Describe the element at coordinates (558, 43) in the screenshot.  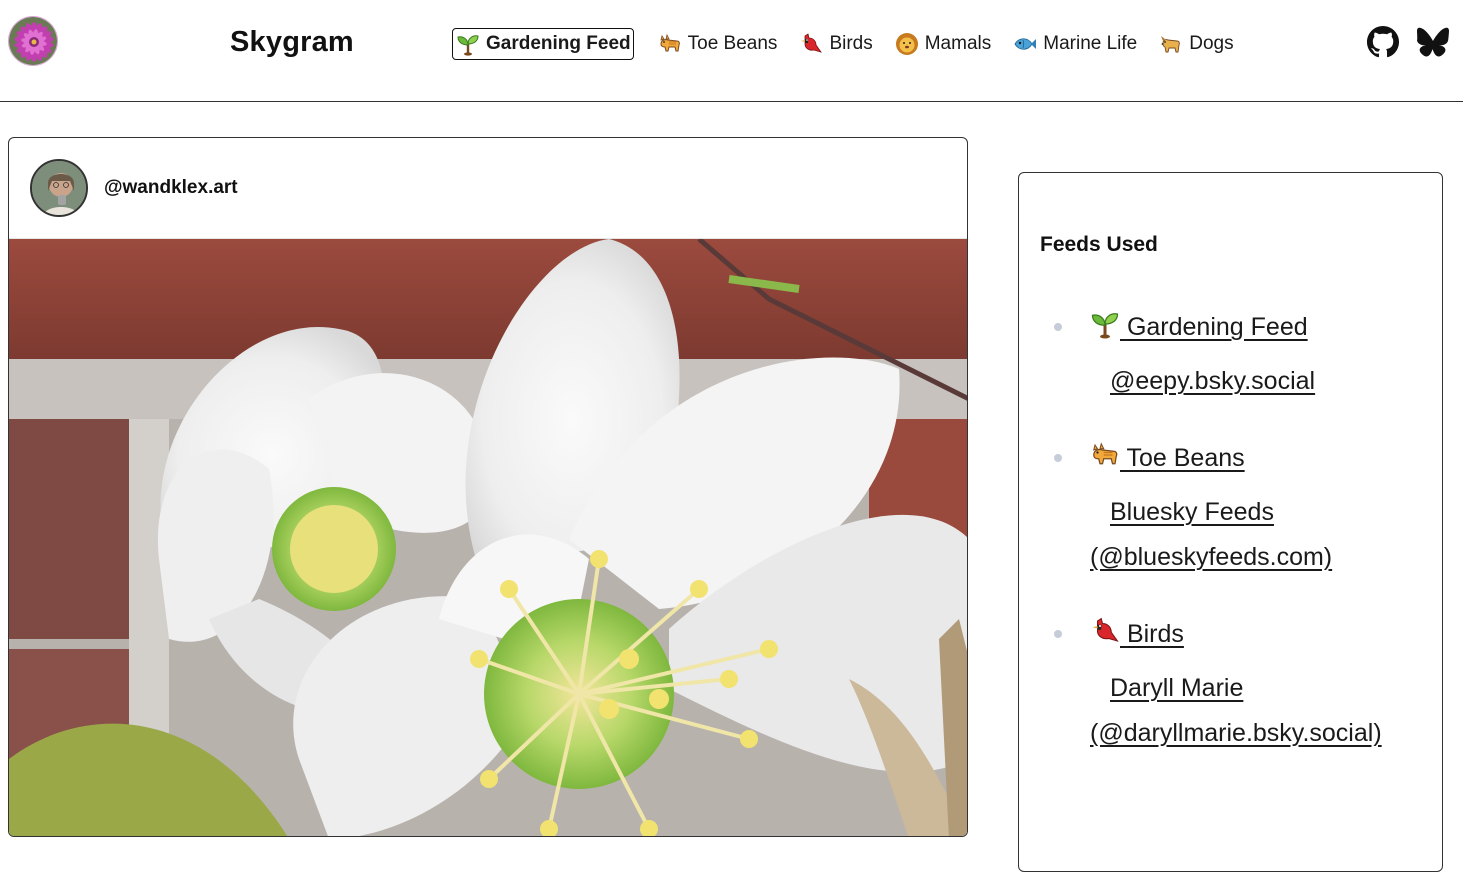
I see `tab-label: Gardening Feed` at that location.